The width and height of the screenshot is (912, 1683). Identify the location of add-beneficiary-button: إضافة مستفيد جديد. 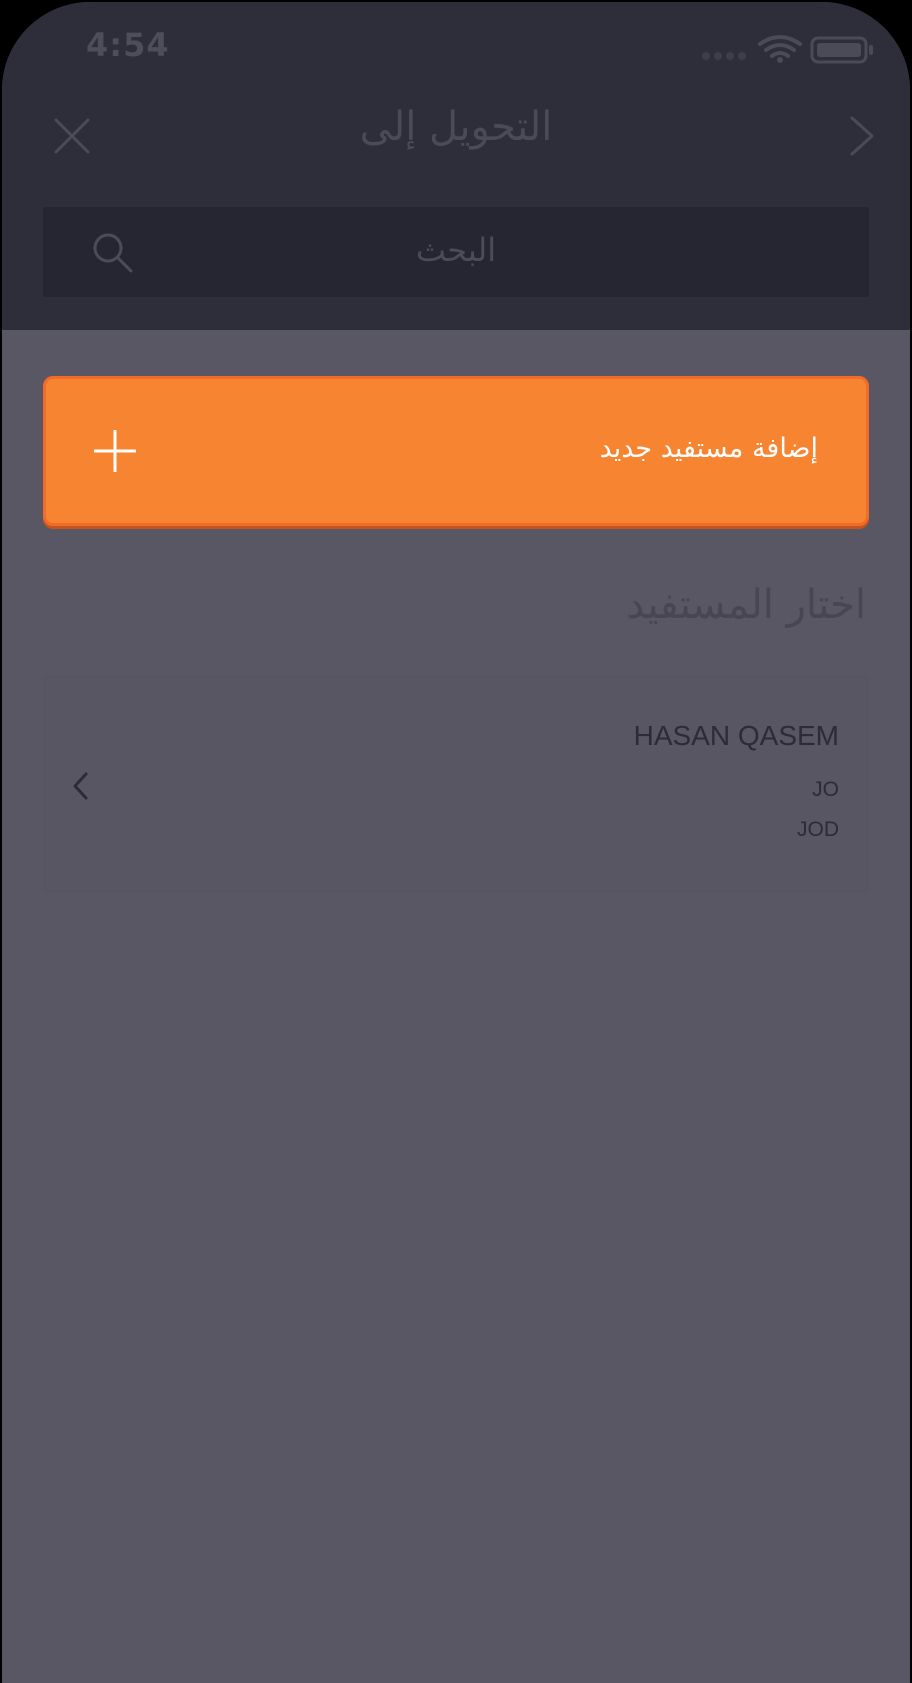
(456, 451).